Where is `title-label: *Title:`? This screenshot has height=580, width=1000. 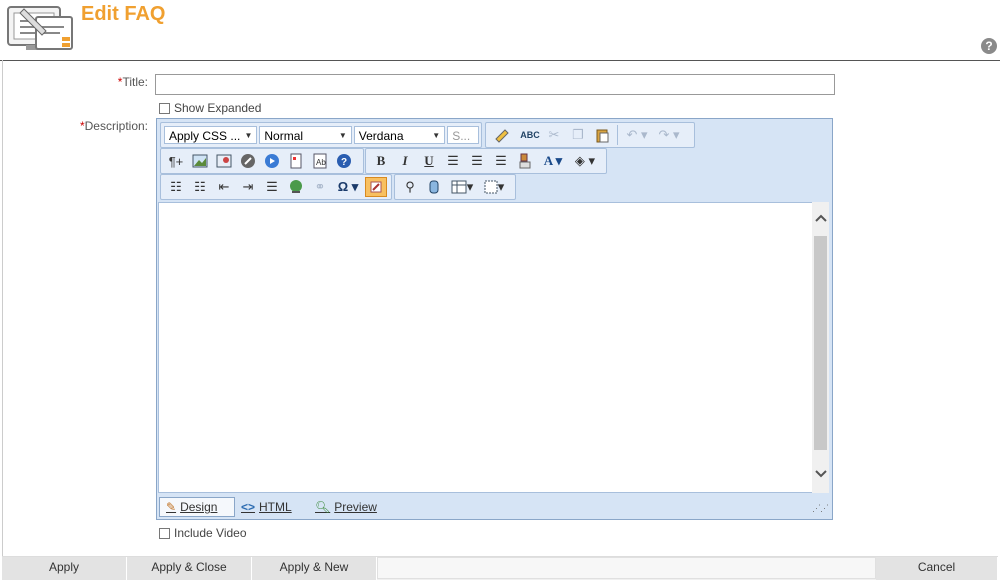
title-label: *Title: is located at coordinates (104, 82).